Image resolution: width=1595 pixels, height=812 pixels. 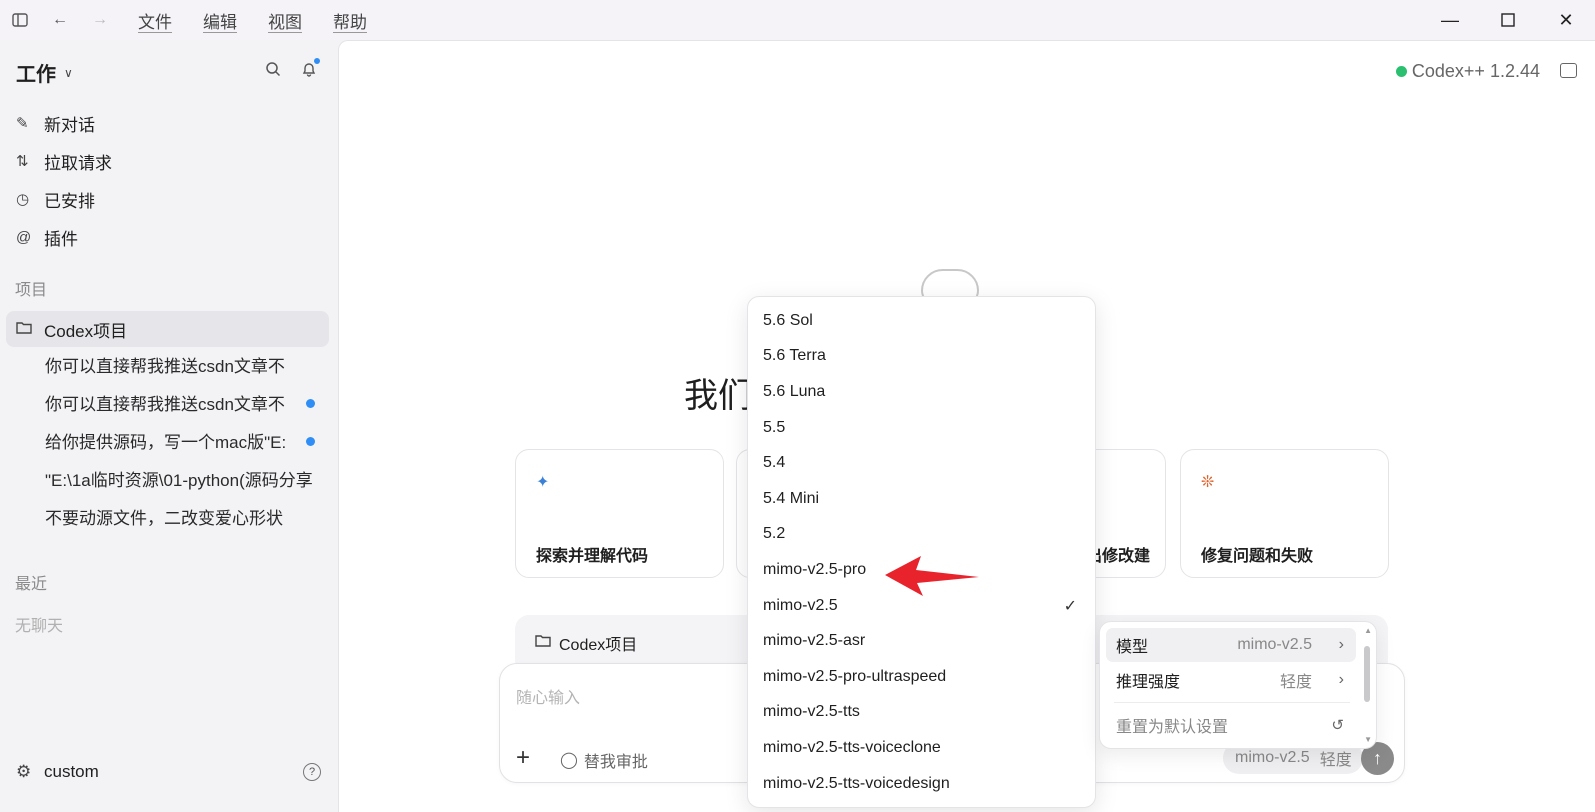 What do you see at coordinates (619, 513) in the screenshot?
I see `suggestion-card-explore: ✦ 探索并理解代码` at bounding box center [619, 513].